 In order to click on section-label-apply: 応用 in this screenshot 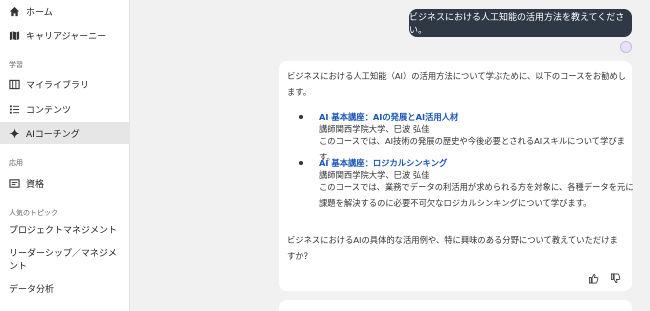, I will do `click(16, 163)`.